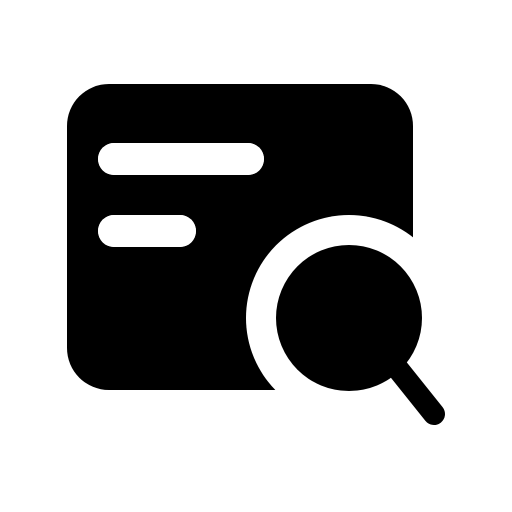  Describe the element at coordinates (181, 159) in the screenshot. I see `text-line-long` at that location.